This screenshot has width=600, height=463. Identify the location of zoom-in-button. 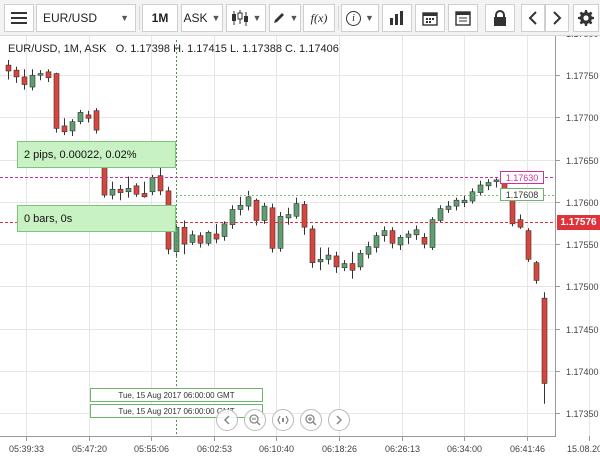
(311, 420).